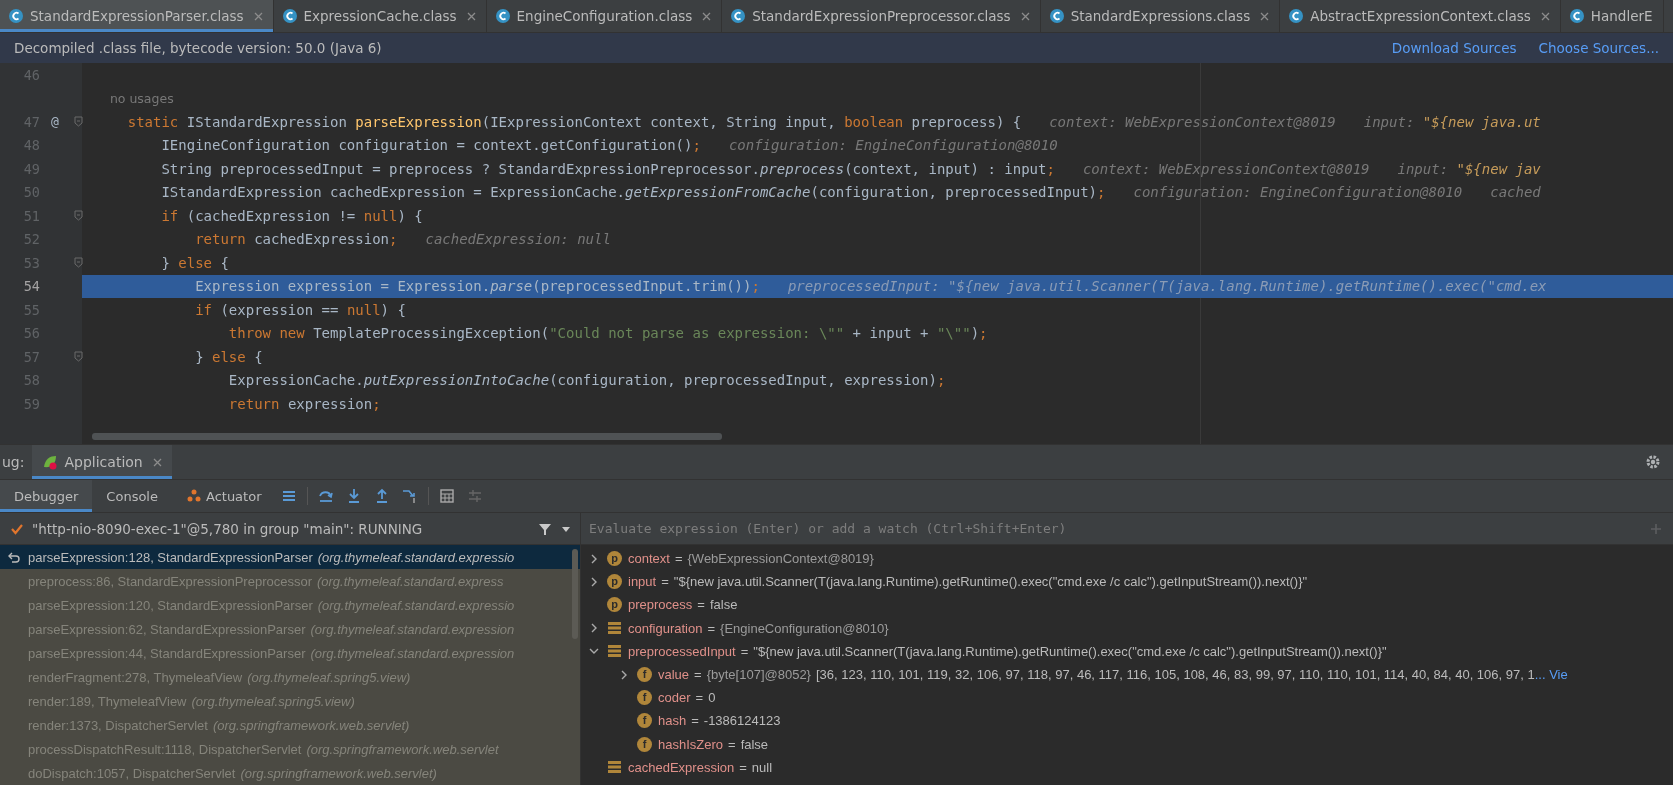 The height and width of the screenshot is (785, 1673). Describe the element at coordinates (609, 145) in the screenshot. I see `code-line: IEngineConfiguration configuration = context.getConfiguration(); configuration: EngineConfiguration@8010` at that location.